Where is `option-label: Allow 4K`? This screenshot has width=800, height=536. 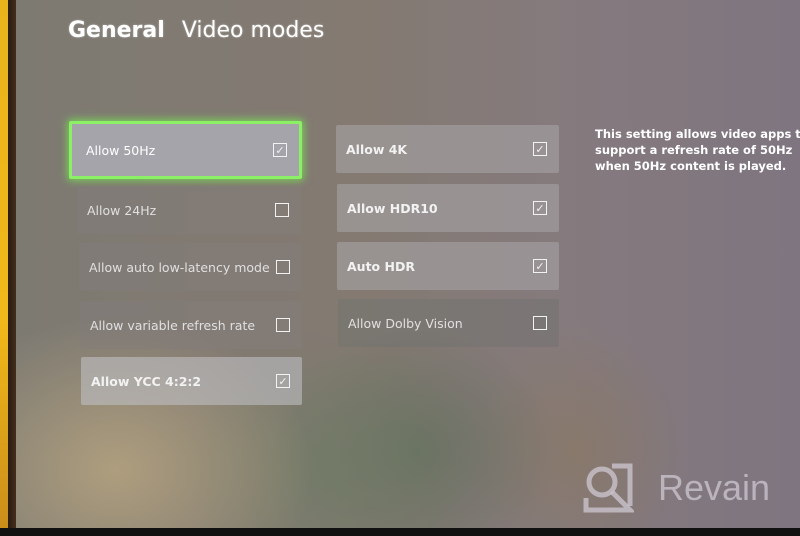 option-label: Allow 4K is located at coordinates (377, 149).